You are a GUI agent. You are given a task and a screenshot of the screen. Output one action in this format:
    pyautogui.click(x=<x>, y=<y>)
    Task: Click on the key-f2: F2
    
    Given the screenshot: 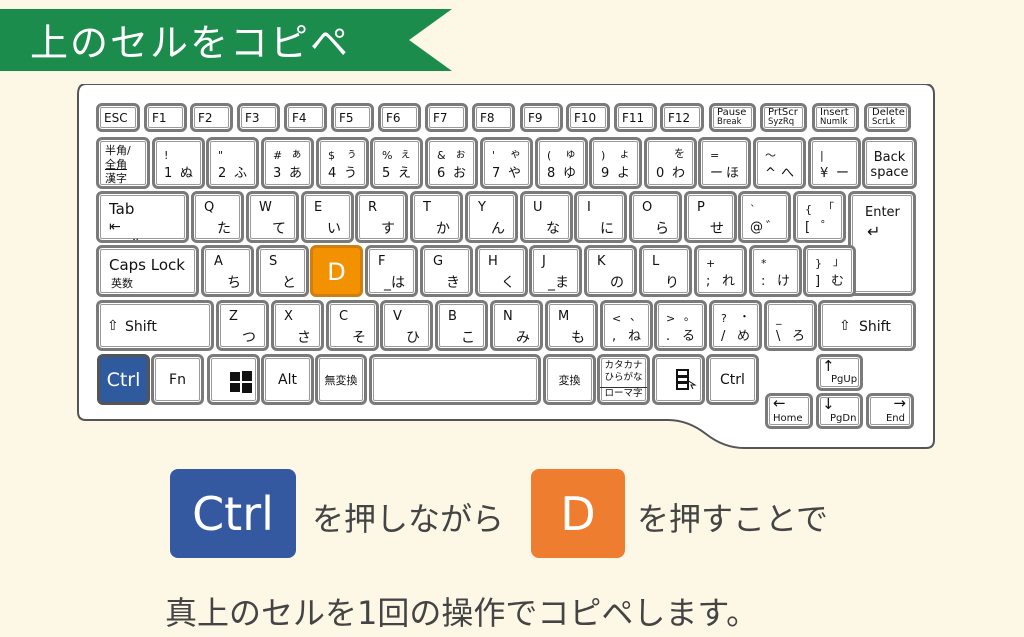 What is the action you would take?
    pyautogui.click(x=211, y=117)
    